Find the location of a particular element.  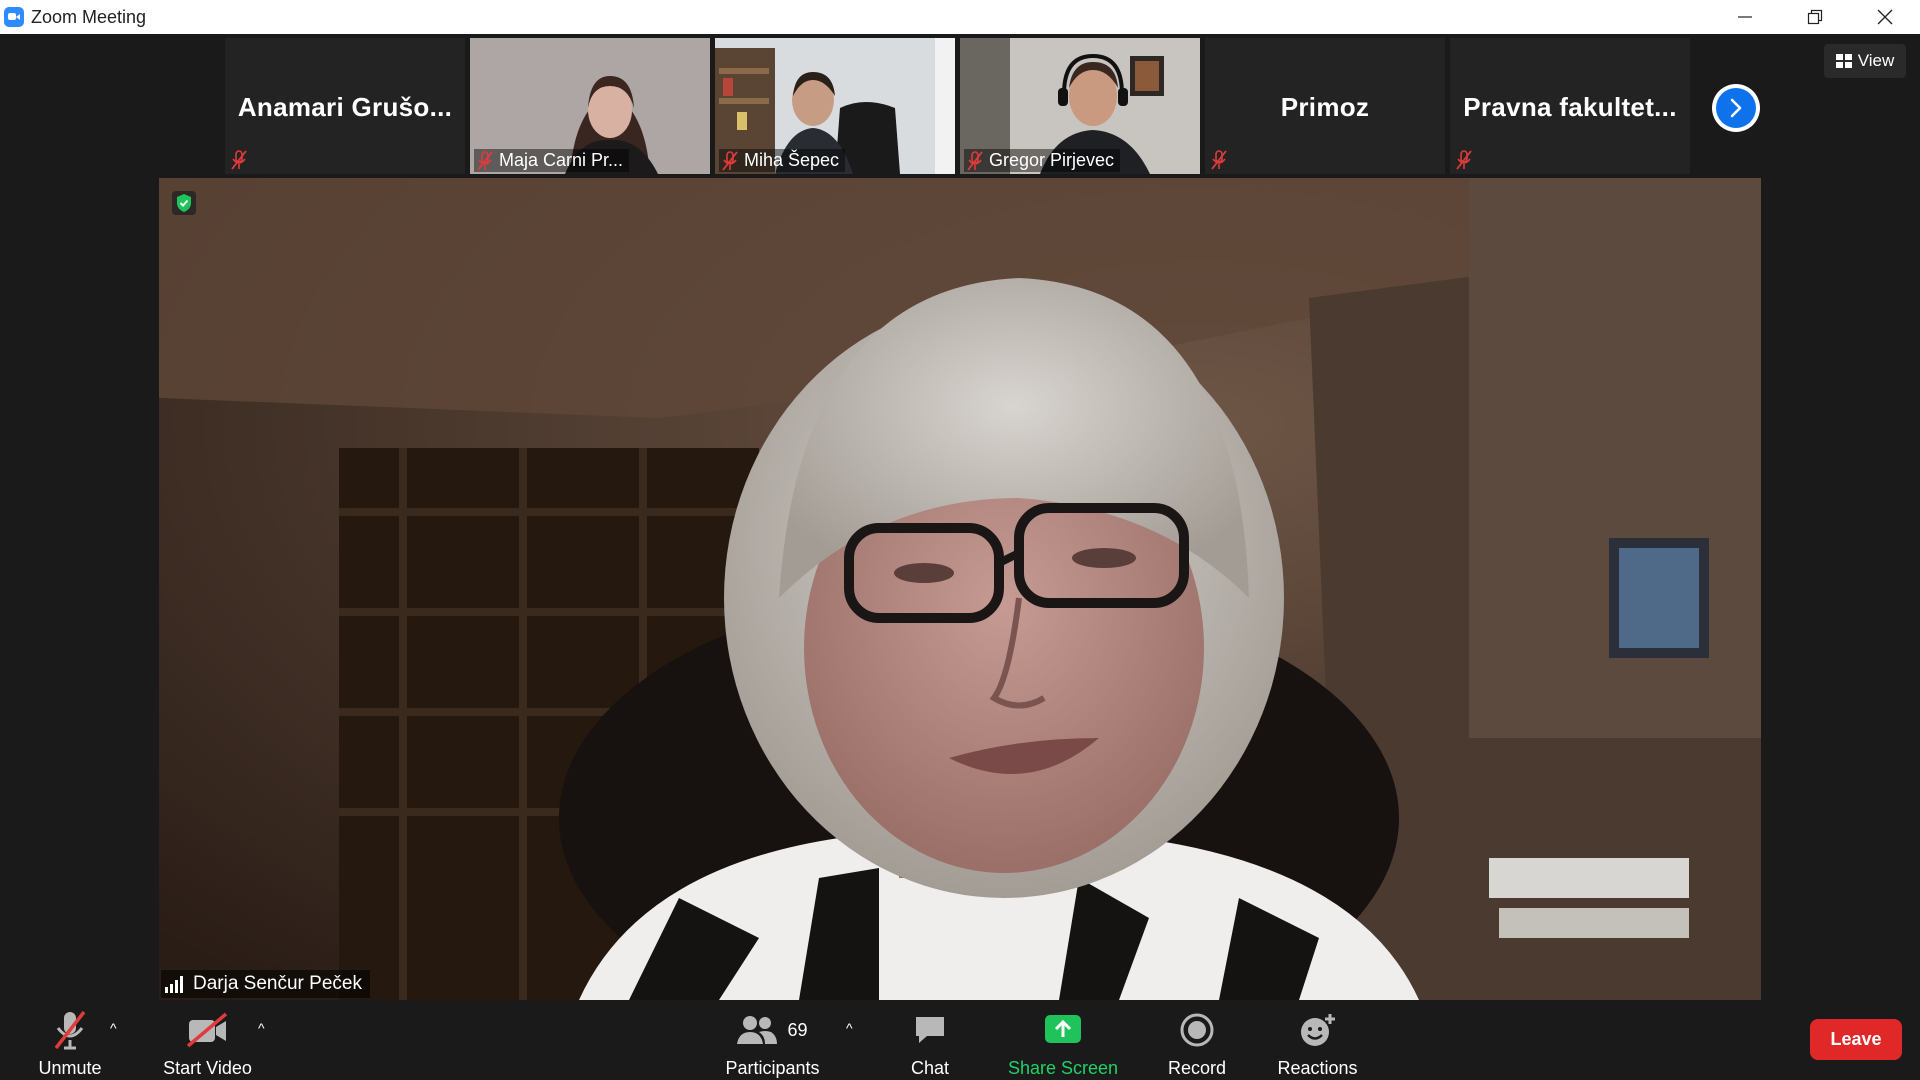

tile-footer: Miha Šepec is located at coordinates (782, 160).